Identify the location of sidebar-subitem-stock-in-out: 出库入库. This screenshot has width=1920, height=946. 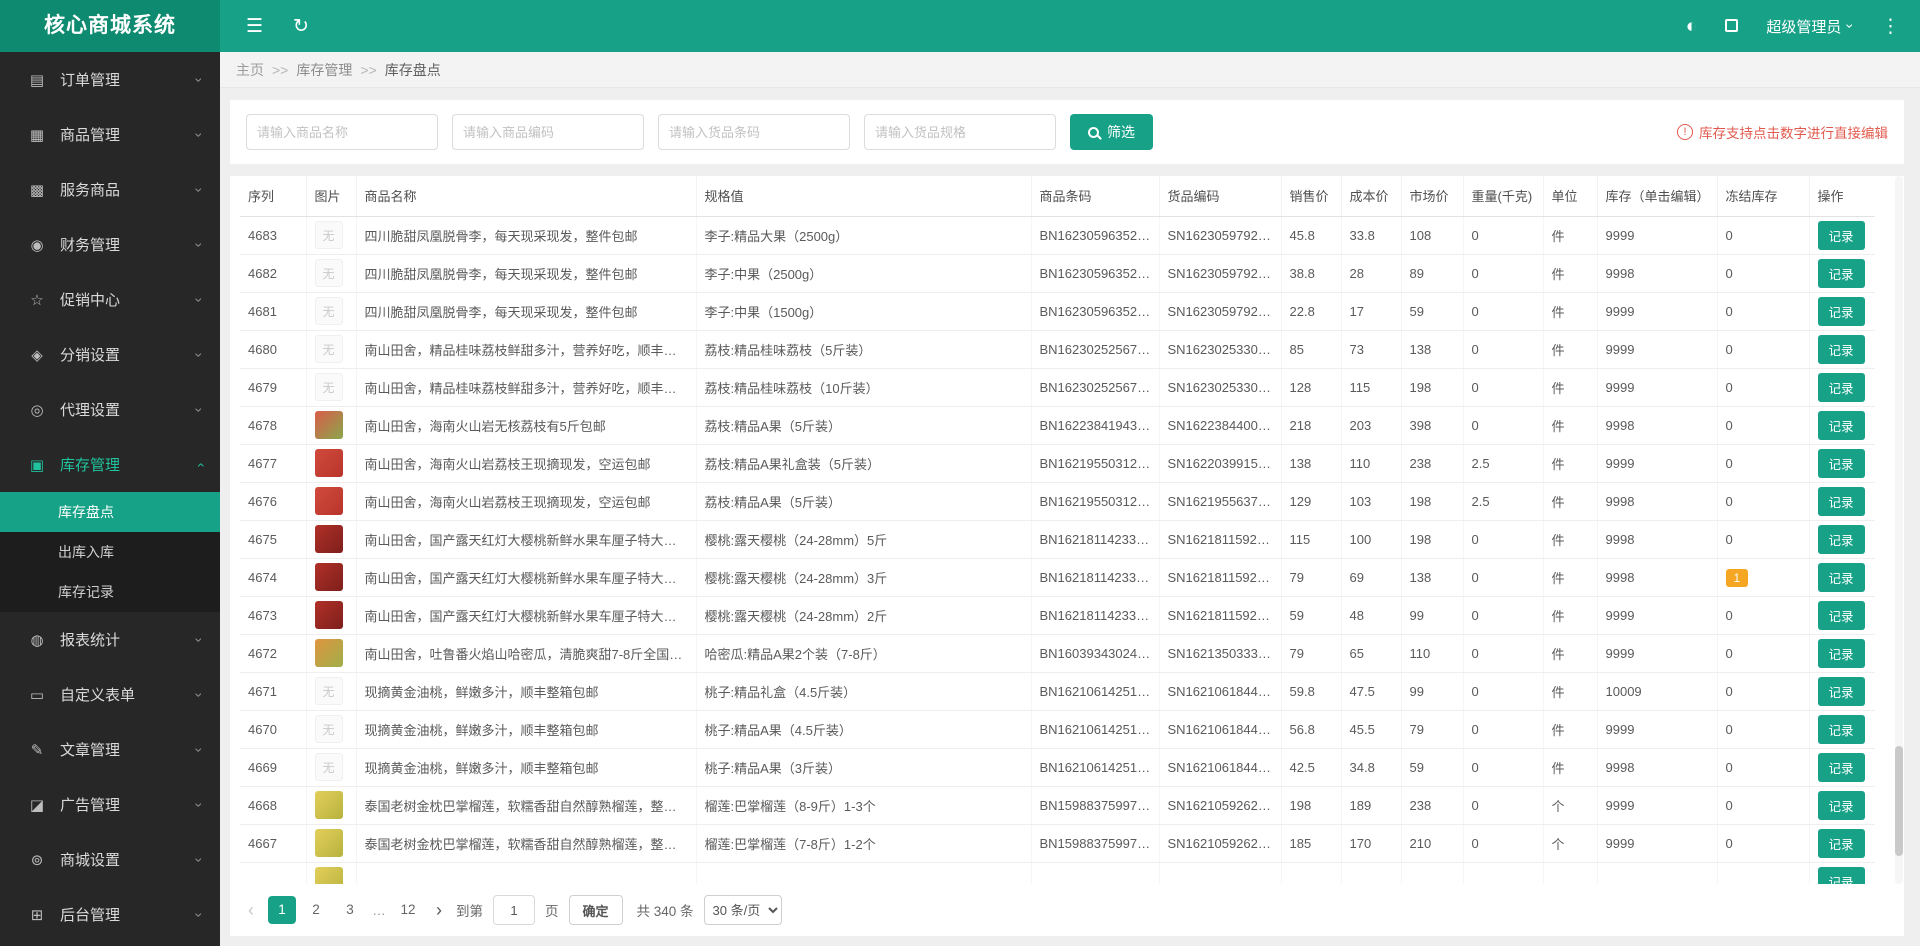
(110, 552).